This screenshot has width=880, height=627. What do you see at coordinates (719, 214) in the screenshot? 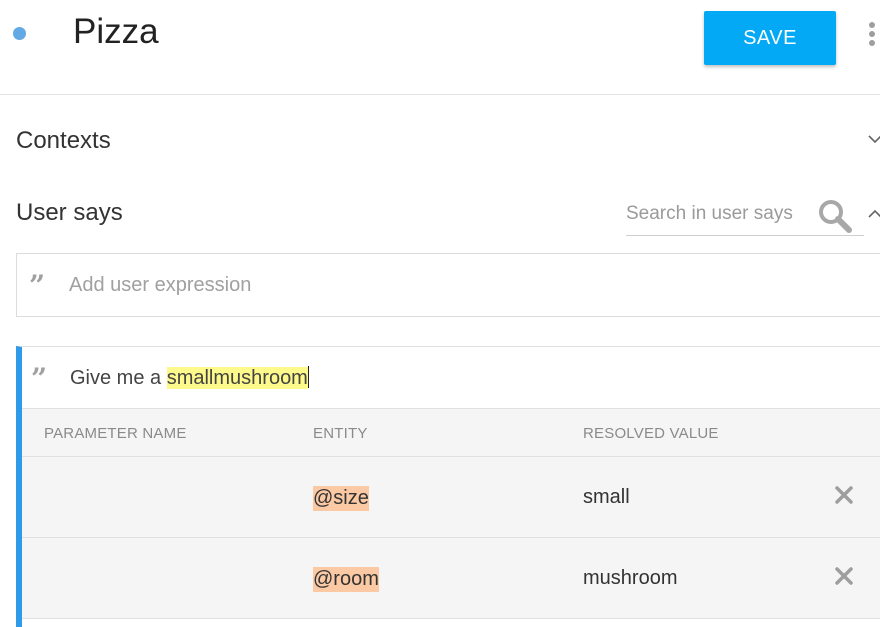
I see `search-input` at bounding box center [719, 214].